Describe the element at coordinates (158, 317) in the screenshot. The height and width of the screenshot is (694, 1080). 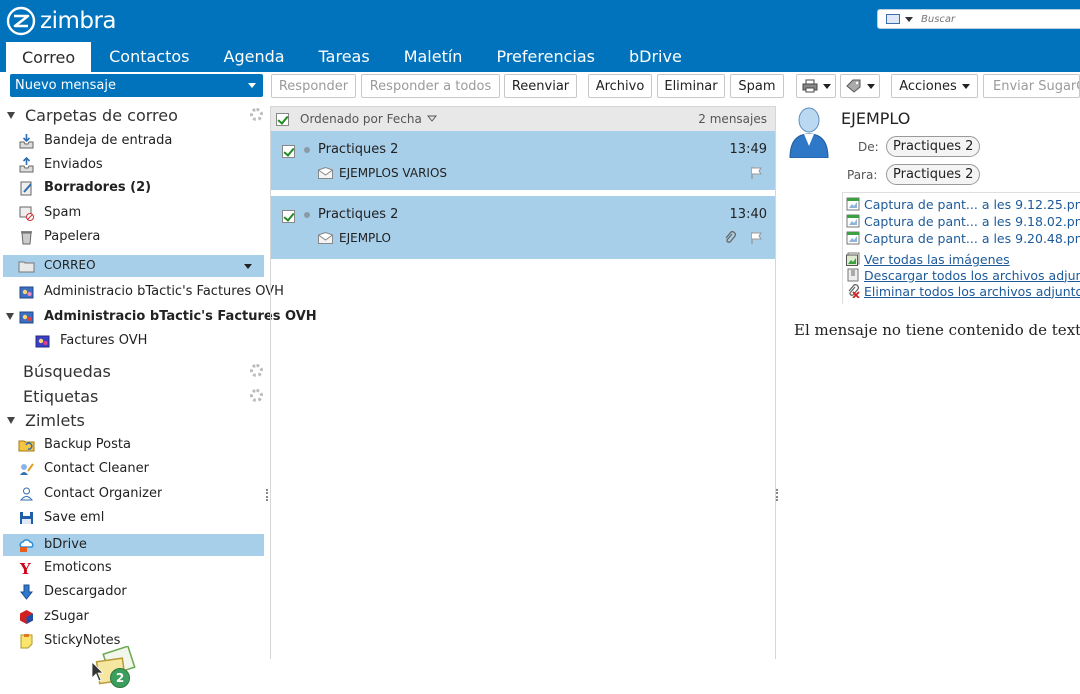
I see `folder-shared-ovh-bold: Administracio bTactic's Factures OVH` at that location.